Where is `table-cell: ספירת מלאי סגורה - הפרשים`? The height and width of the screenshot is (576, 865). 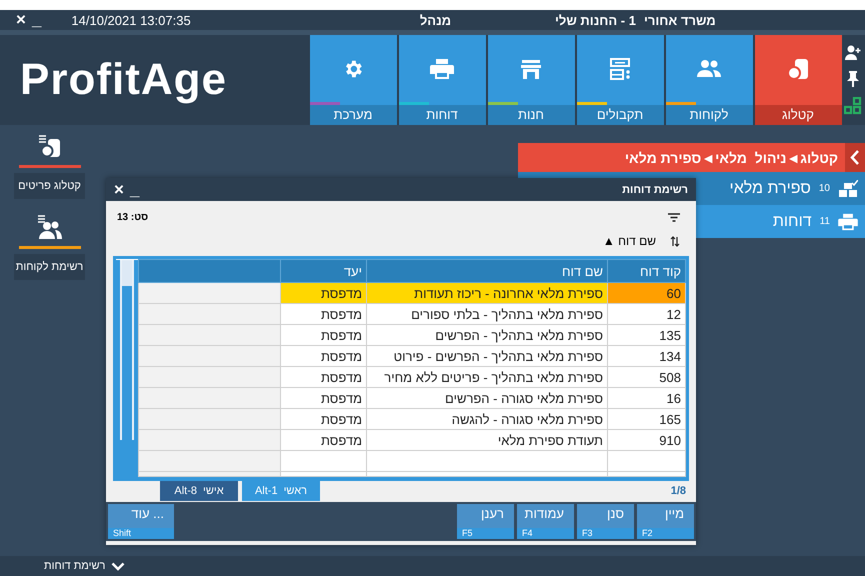 table-cell: ספירת מלאי סגורה - הפרשים is located at coordinates (487, 398).